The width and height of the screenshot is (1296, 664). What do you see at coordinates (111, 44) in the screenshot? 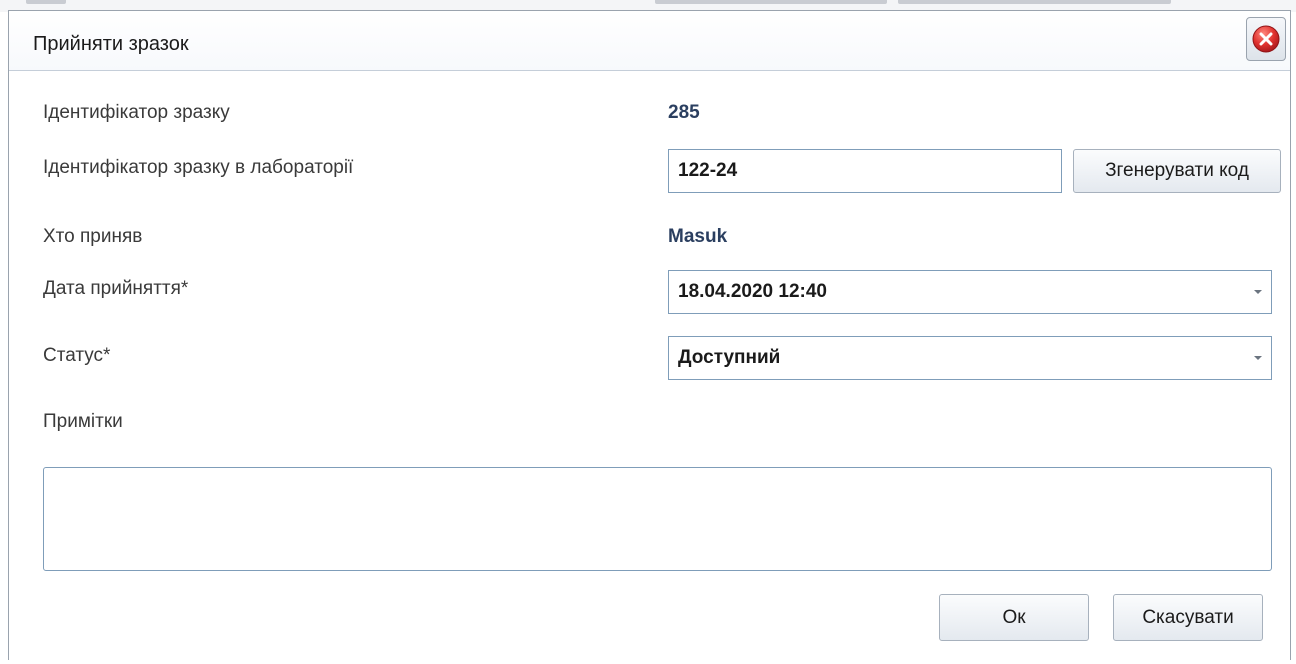
I see `dialog-title: Прийняти зразок` at bounding box center [111, 44].